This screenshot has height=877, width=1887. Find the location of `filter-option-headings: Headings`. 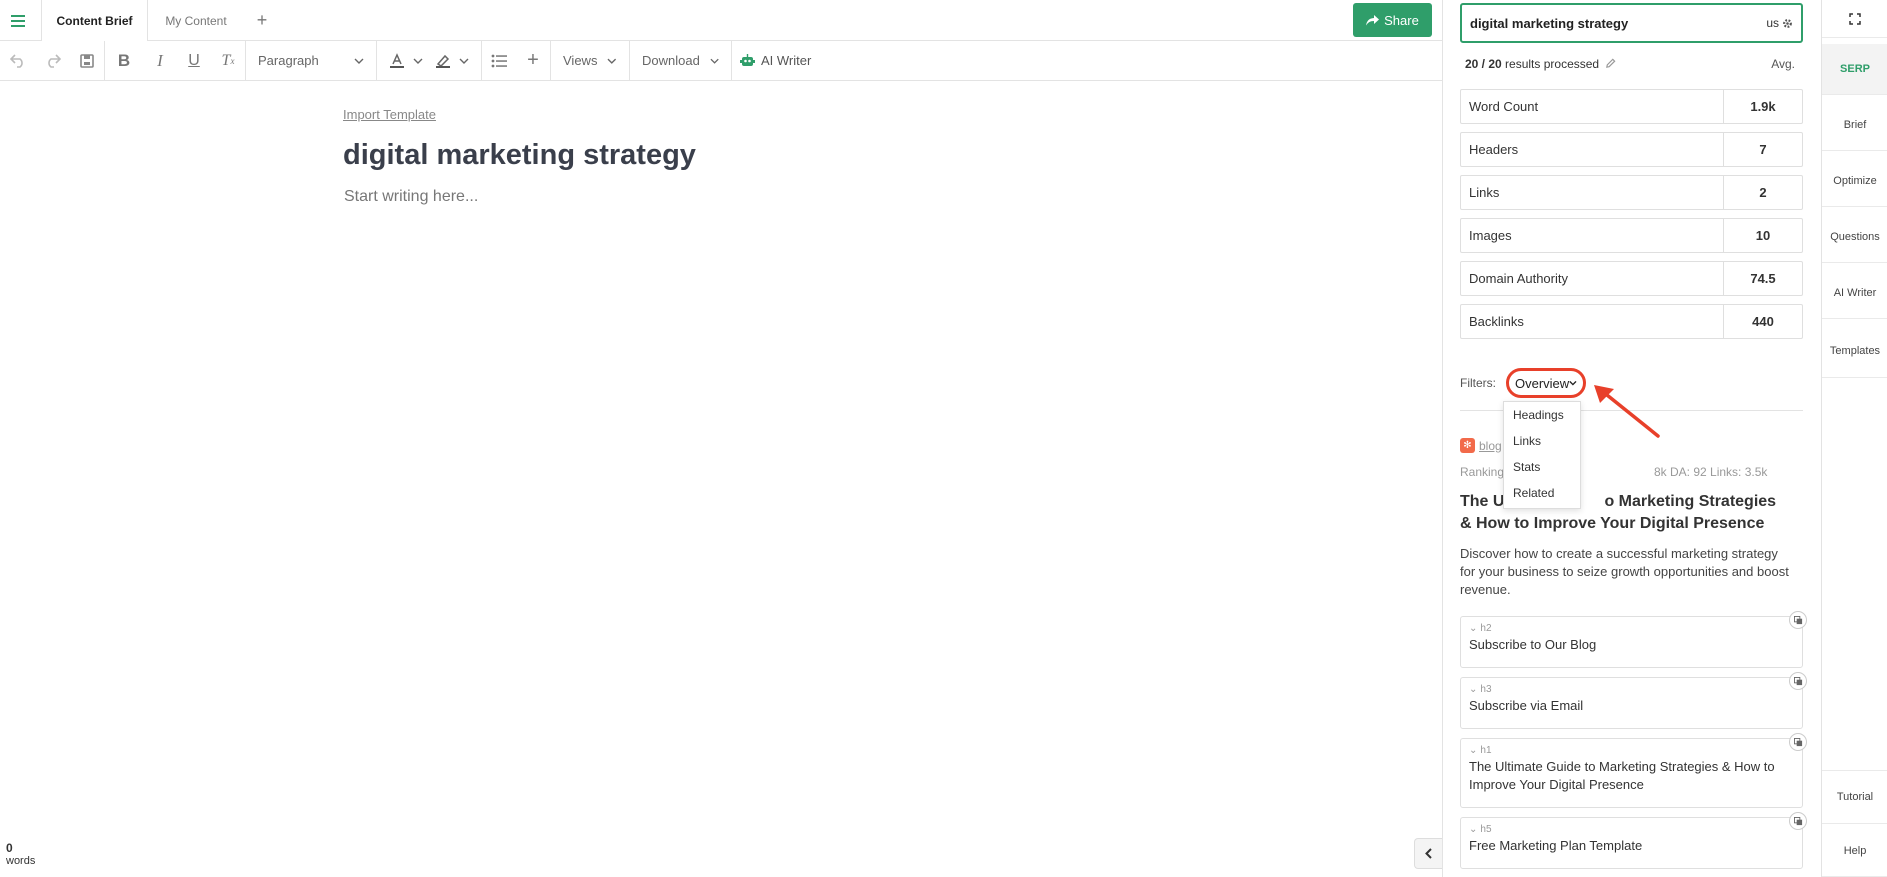

filter-option-headings: Headings is located at coordinates (1542, 415).